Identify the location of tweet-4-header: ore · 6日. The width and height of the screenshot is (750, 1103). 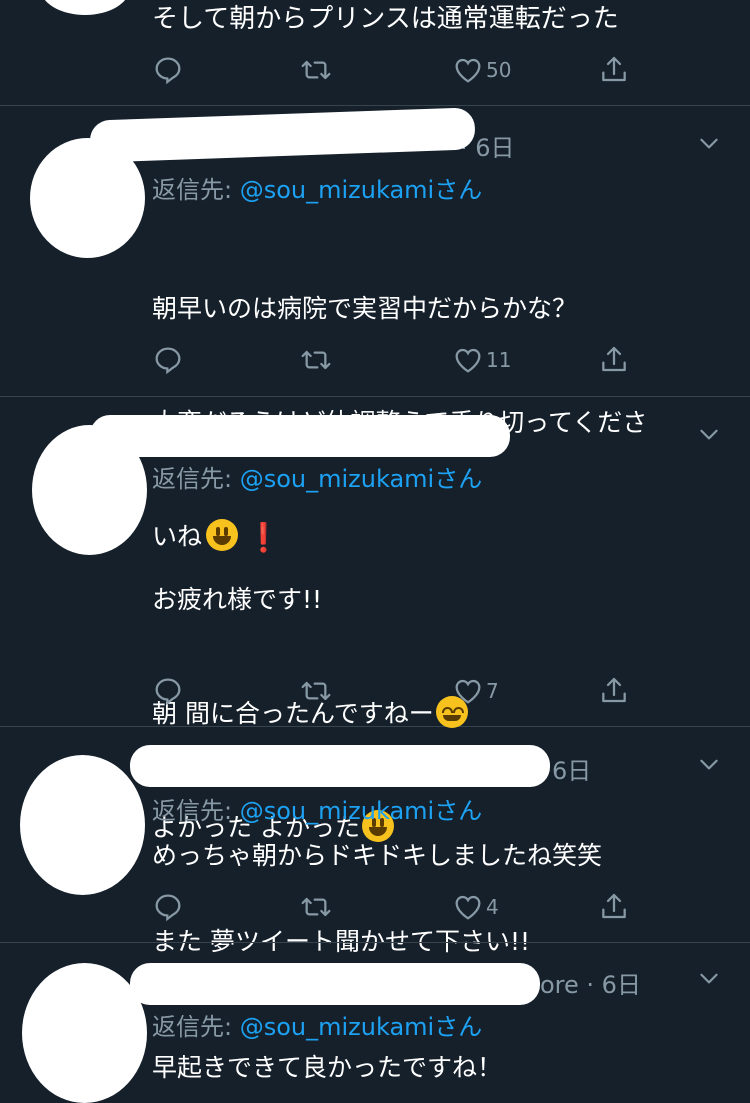
(590, 985).